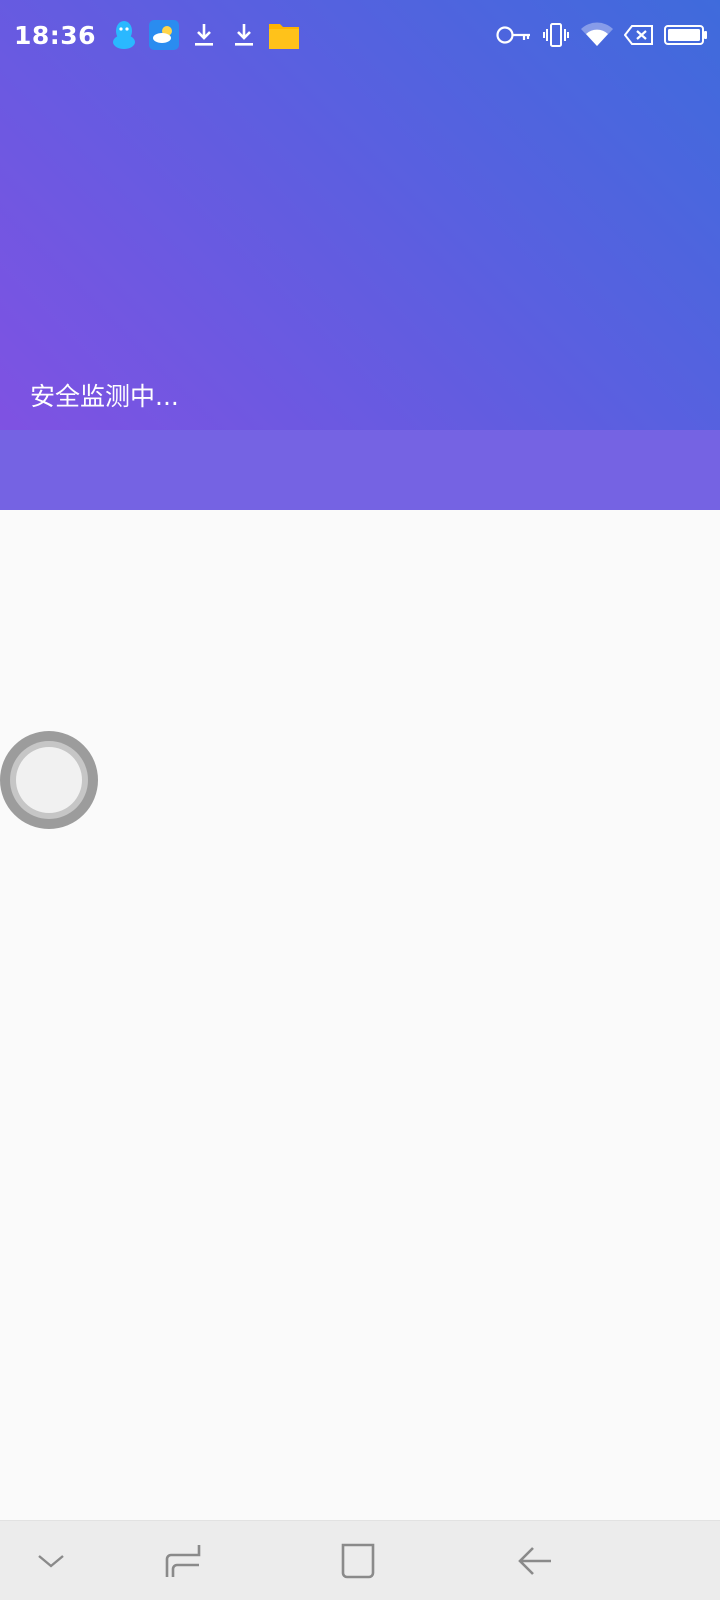  I want to click on status-time: 18:36, so click(55, 35).